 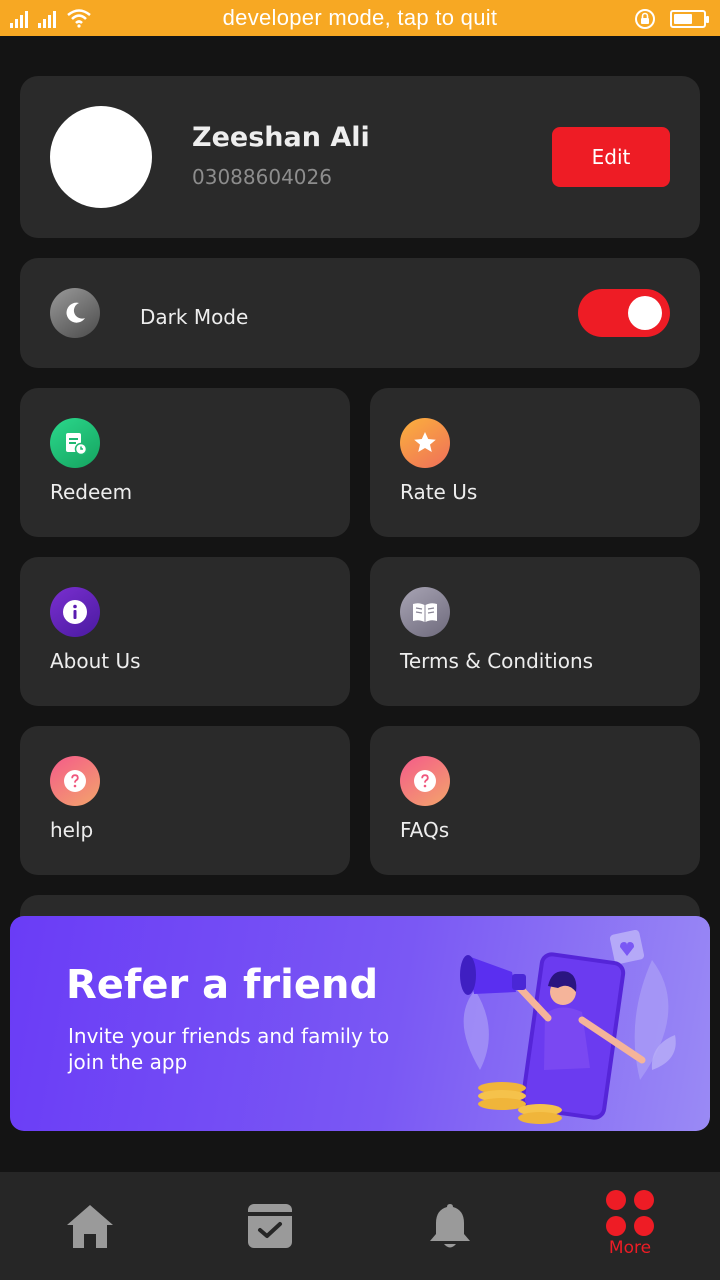 I want to click on menu-item-terms: Terms & Conditions, so click(x=535, y=631).